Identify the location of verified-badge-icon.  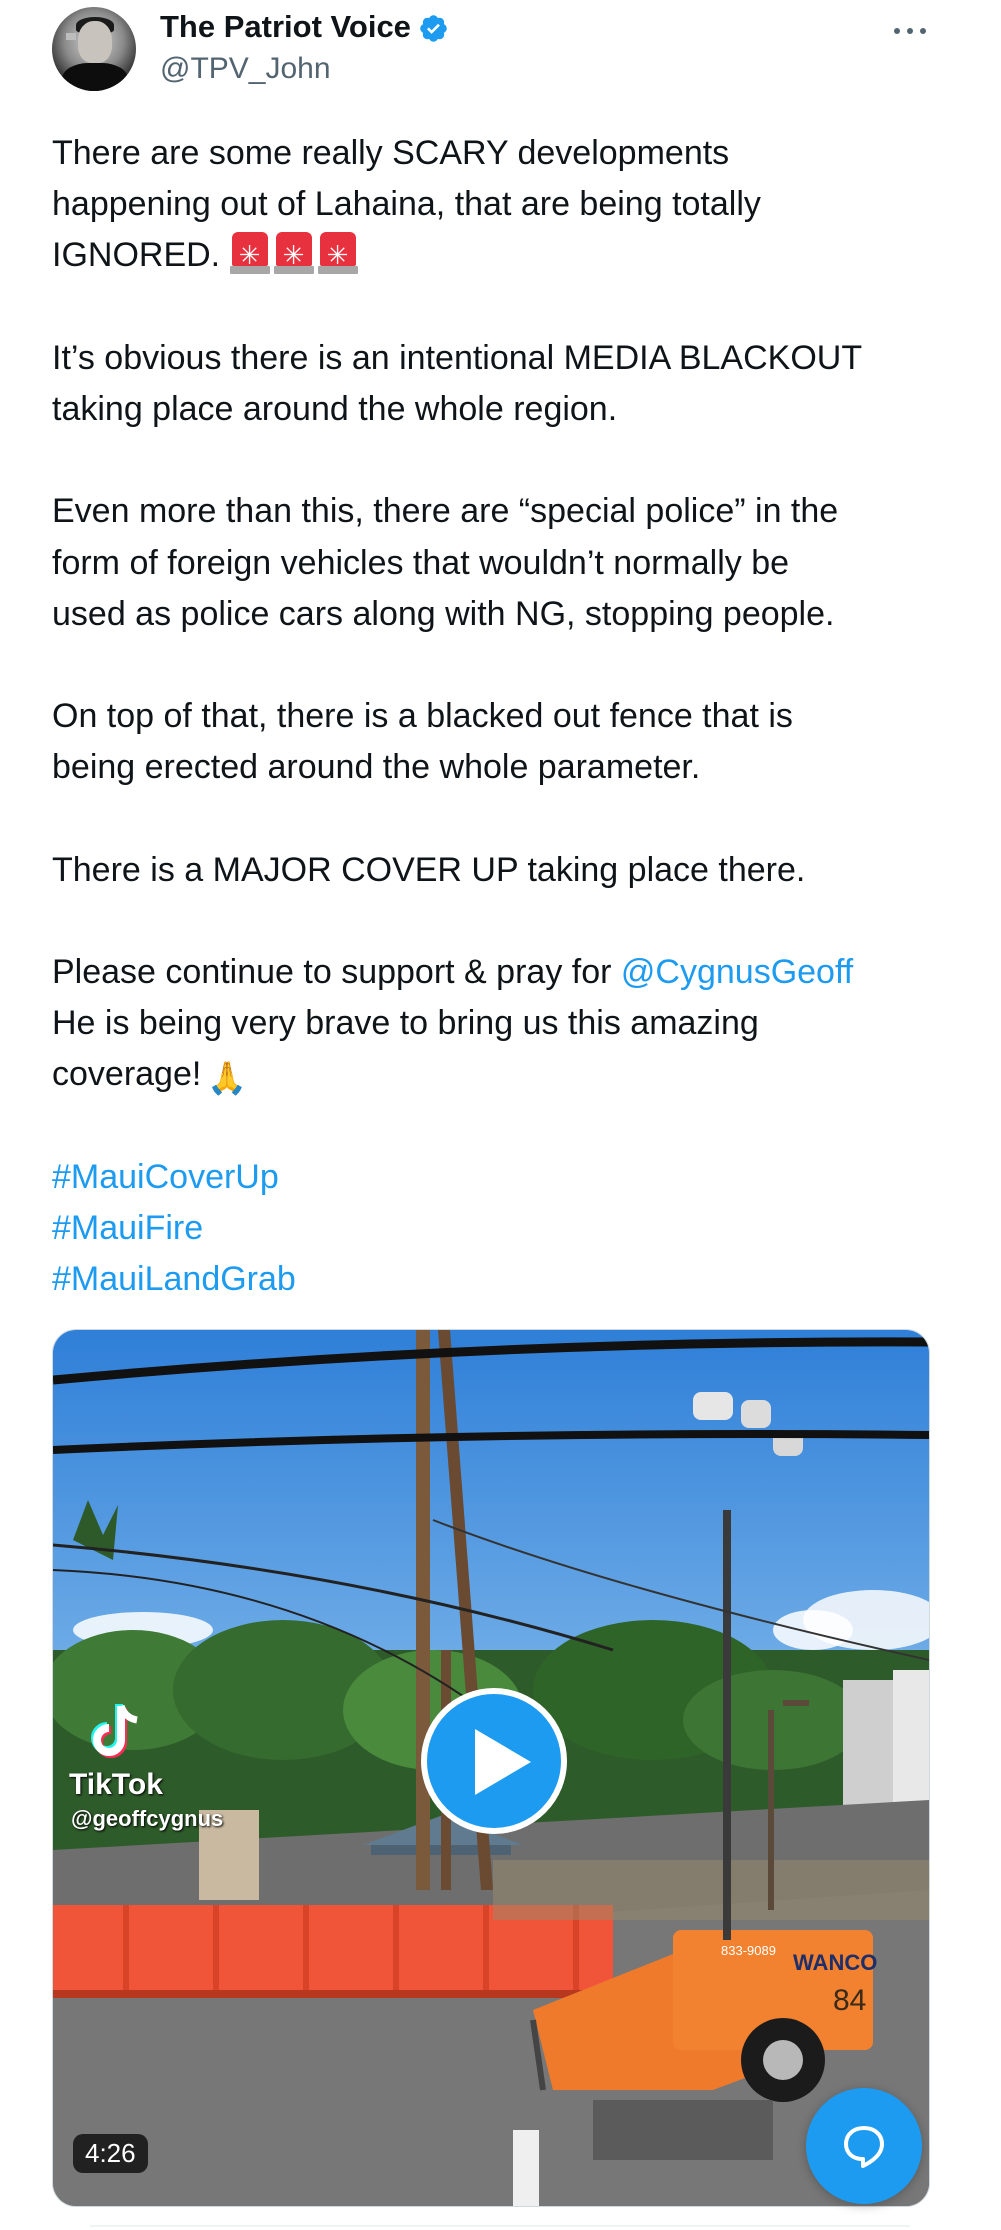
(433, 28).